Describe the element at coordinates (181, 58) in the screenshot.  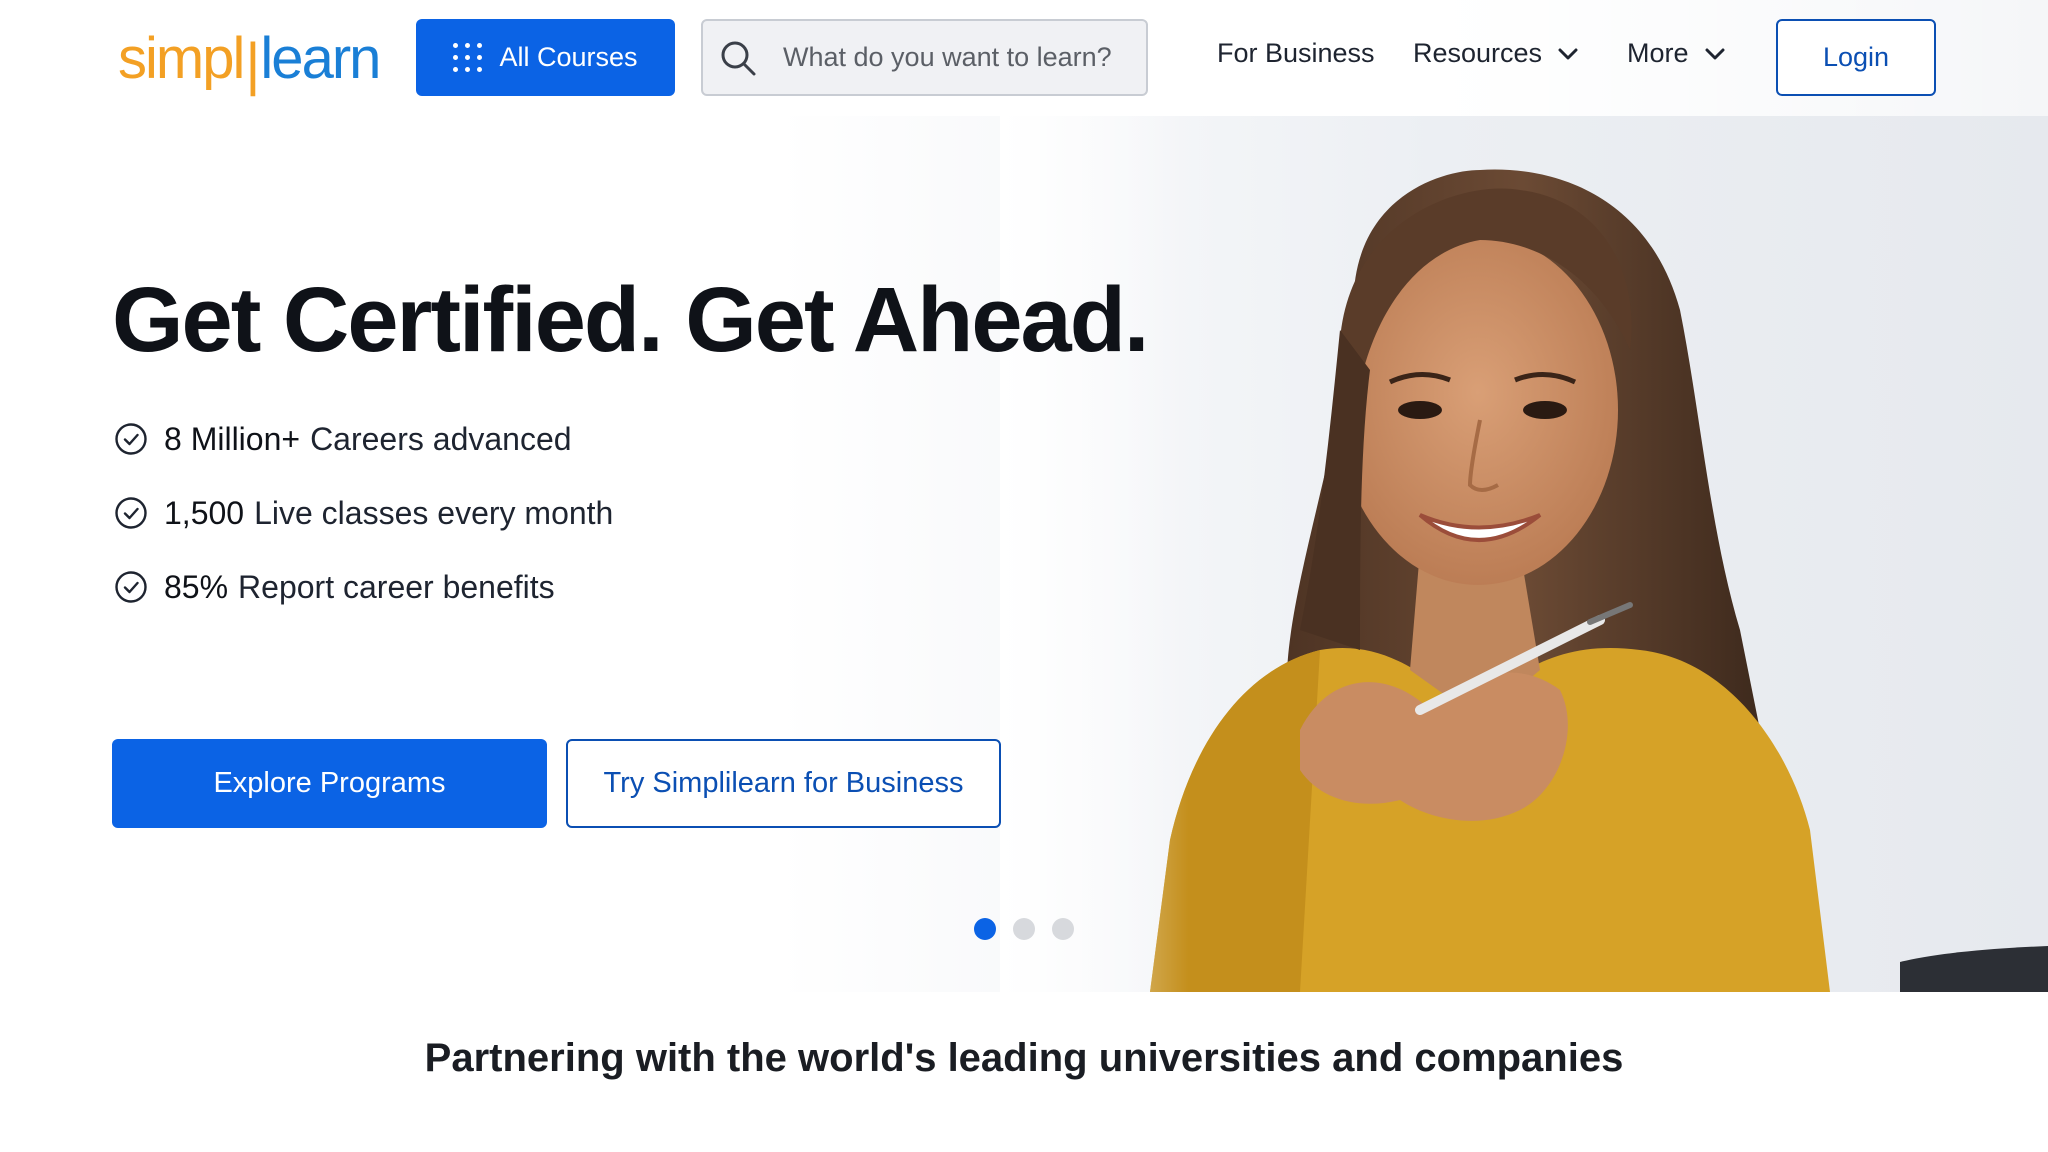
I see `logo-text-simpl: simpl` at that location.